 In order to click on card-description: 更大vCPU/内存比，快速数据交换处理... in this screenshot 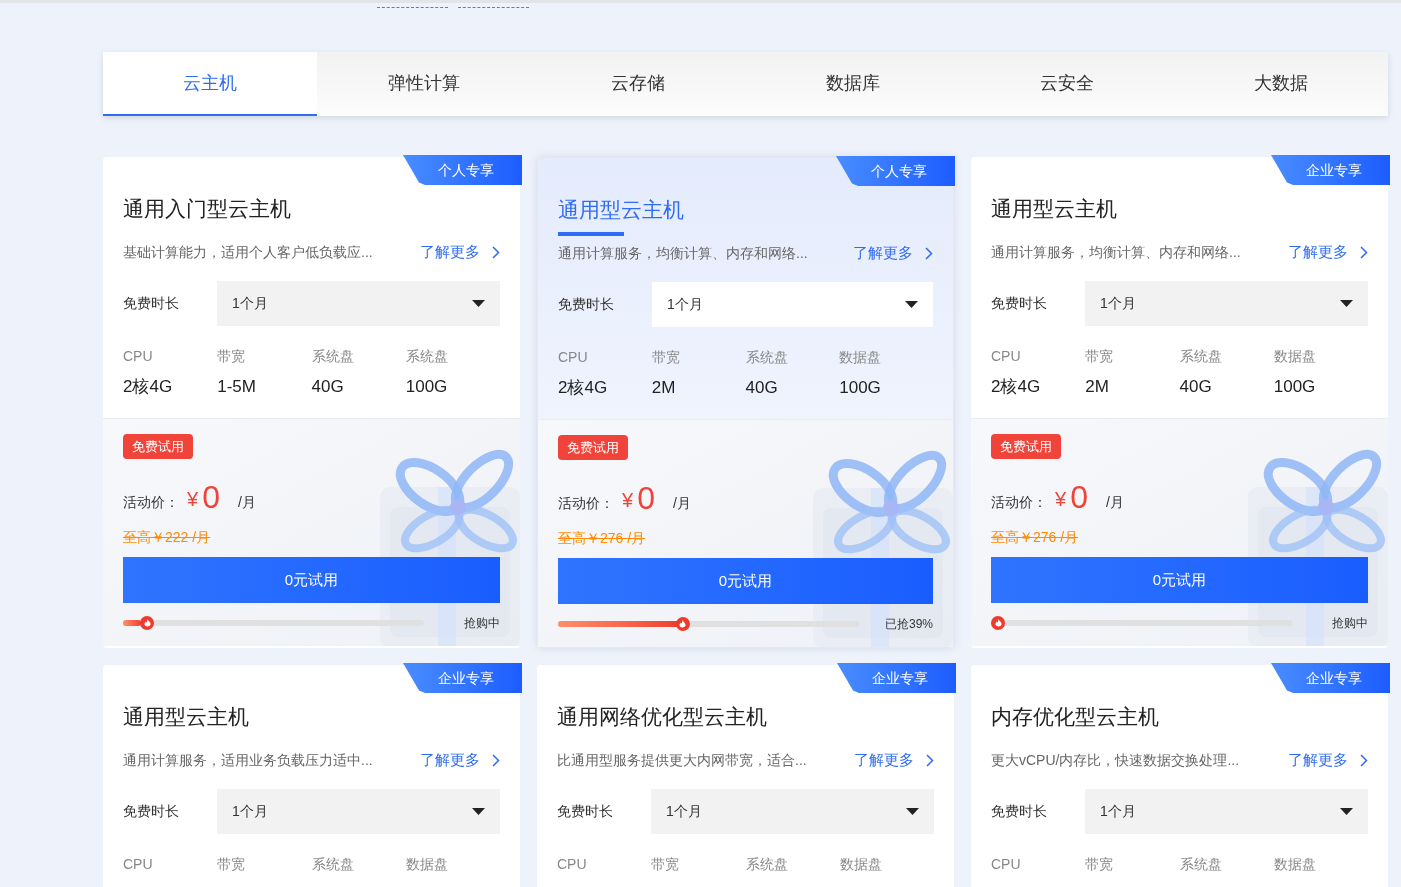, I will do `click(1115, 760)`.